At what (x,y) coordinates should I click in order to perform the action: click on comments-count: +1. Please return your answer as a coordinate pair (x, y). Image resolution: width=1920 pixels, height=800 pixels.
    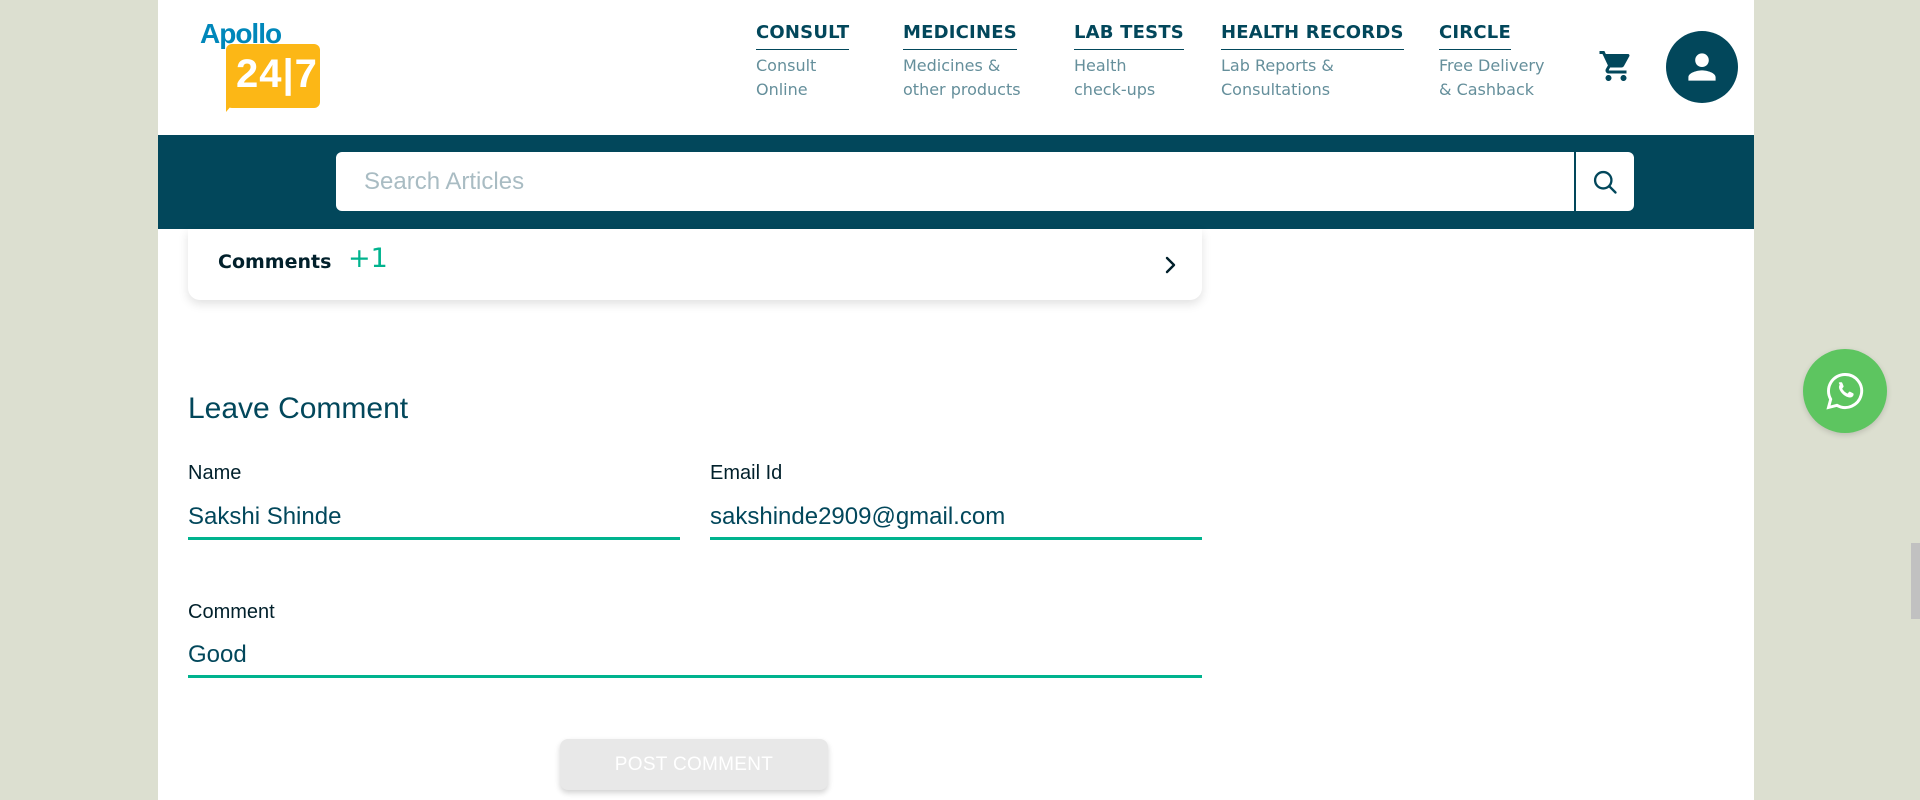
    Looking at the image, I should click on (368, 258).